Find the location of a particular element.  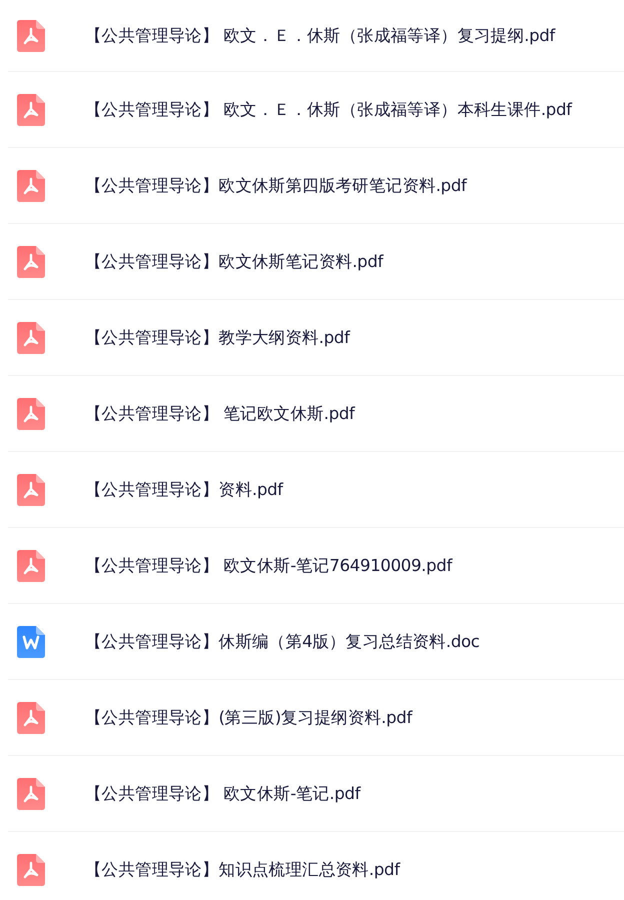

file-name: 【公共管理导论】 笔记欧文休斯.pdf is located at coordinates (220, 413).